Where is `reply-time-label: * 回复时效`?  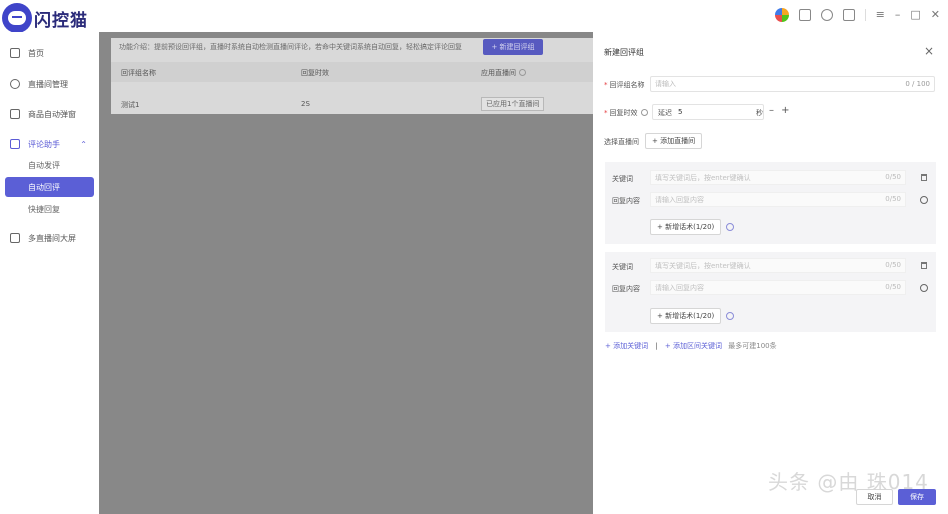 reply-time-label: * 回复时效 is located at coordinates (626, 113).